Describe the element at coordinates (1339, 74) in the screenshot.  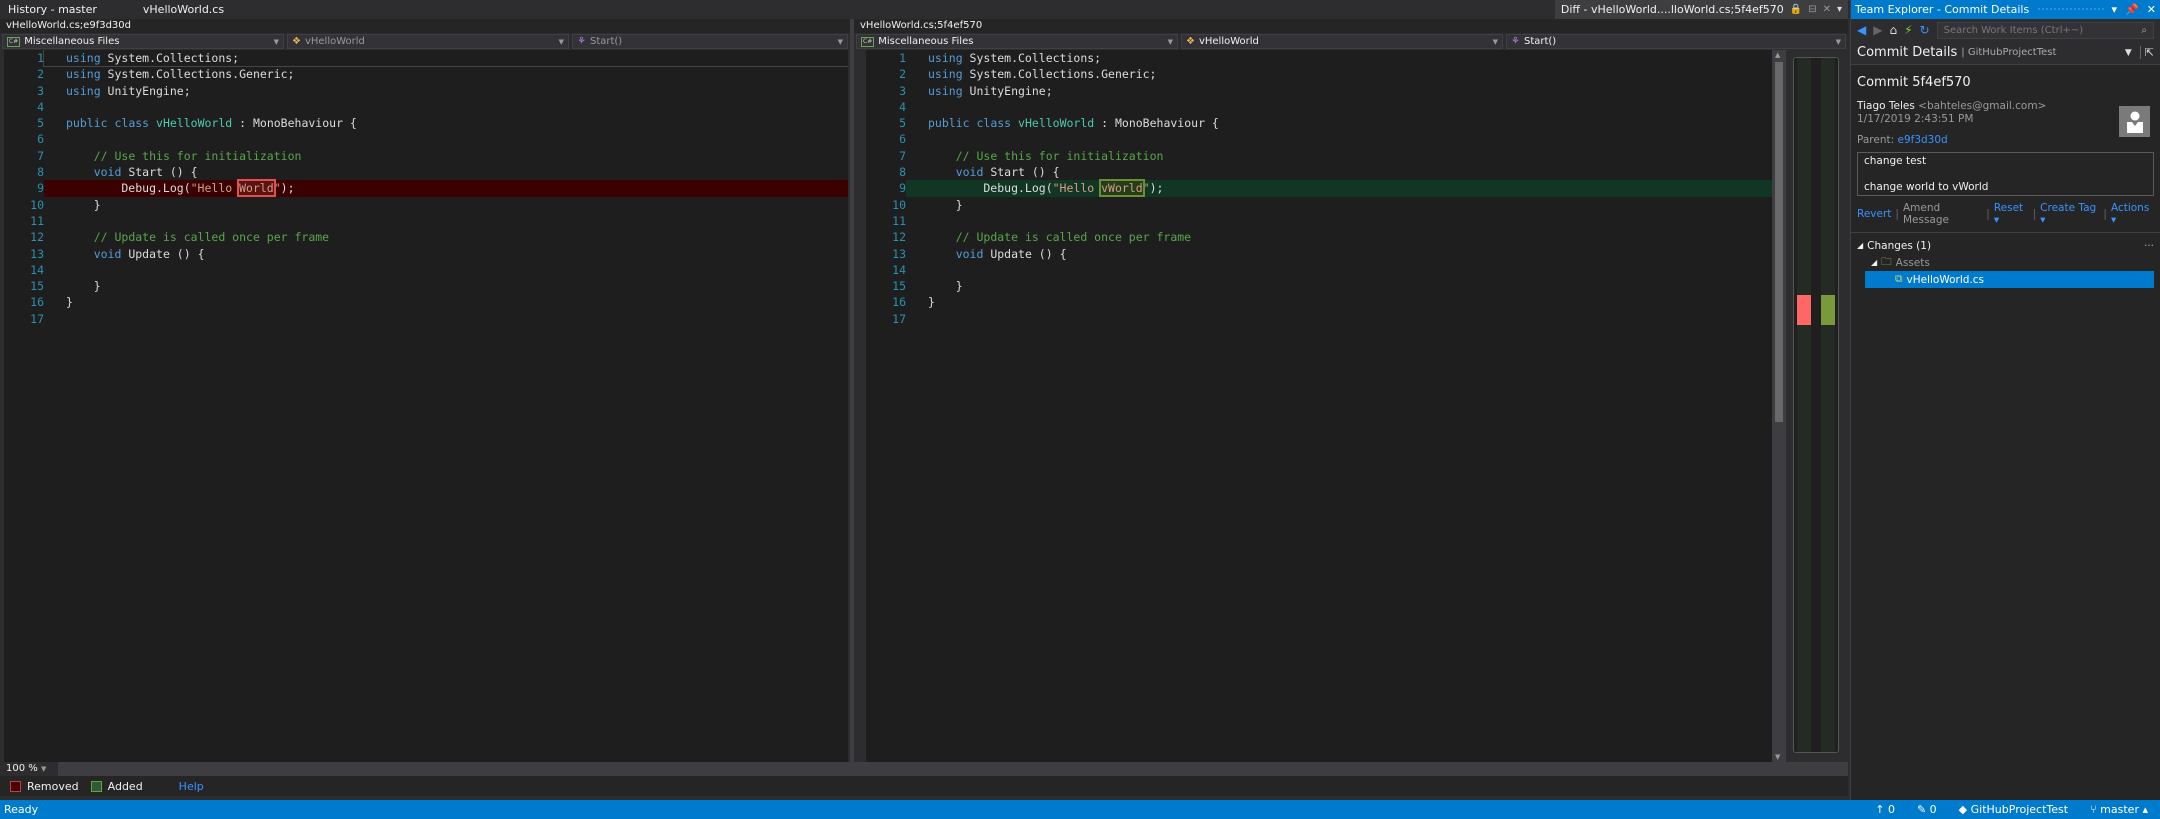
I see `line-text: using System.Collections.Generic;` at that location.